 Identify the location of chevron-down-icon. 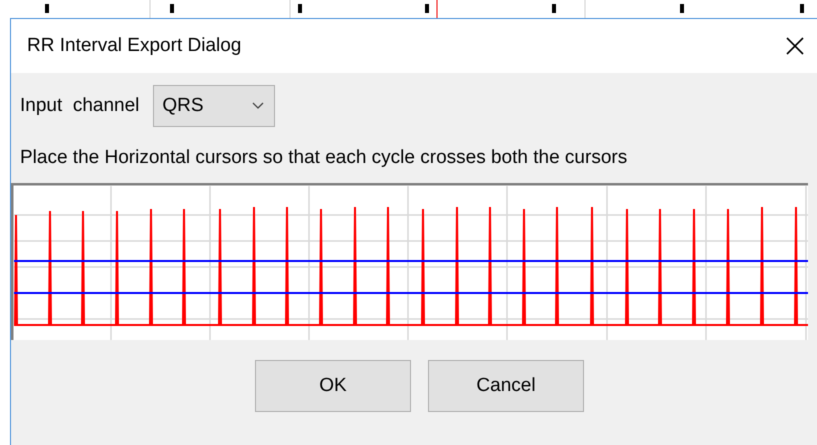
(258, 106).